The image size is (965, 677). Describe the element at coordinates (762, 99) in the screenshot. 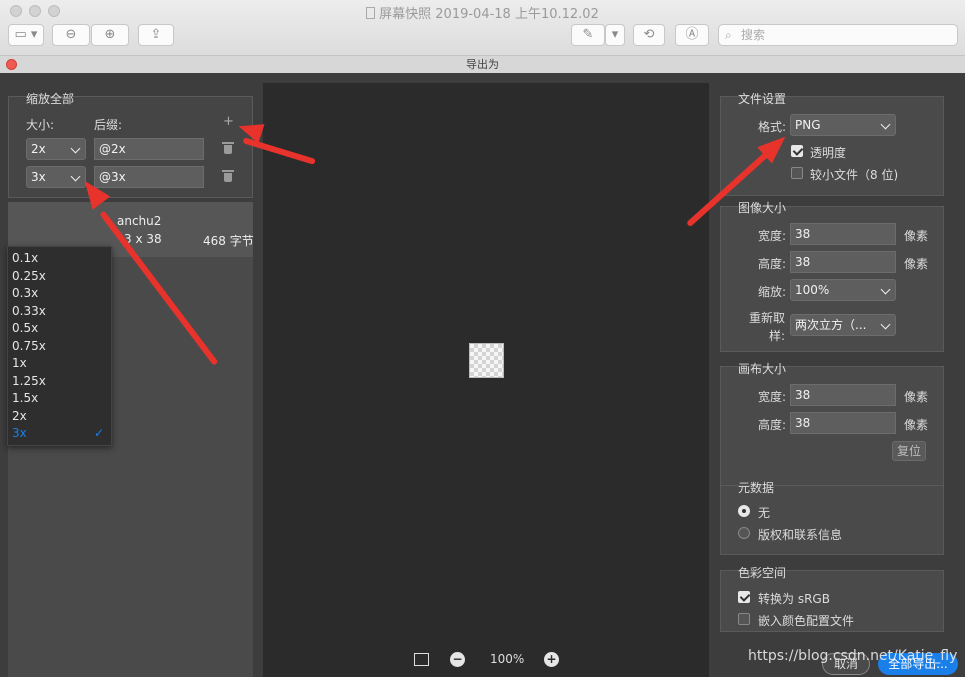

I see `file-settings-title: 文件设置` at that location.